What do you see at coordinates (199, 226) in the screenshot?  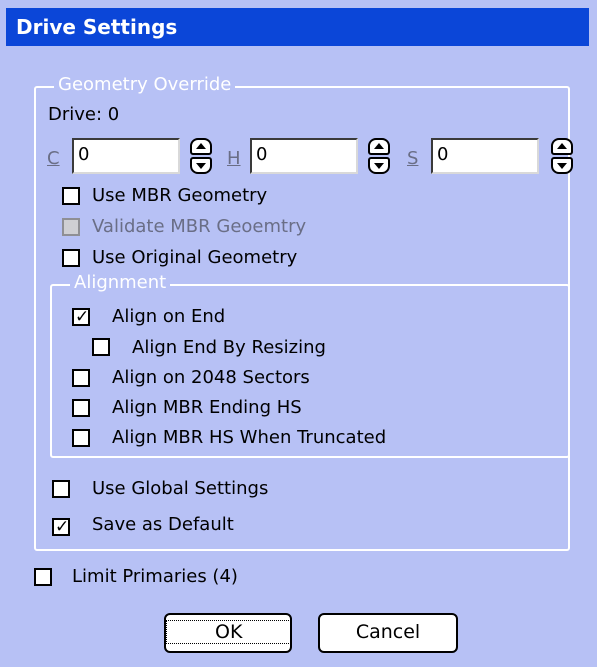 I see `validate-mbr-geometry-label: Validate MBR Geoemtry` at bounding box center [199, 226].